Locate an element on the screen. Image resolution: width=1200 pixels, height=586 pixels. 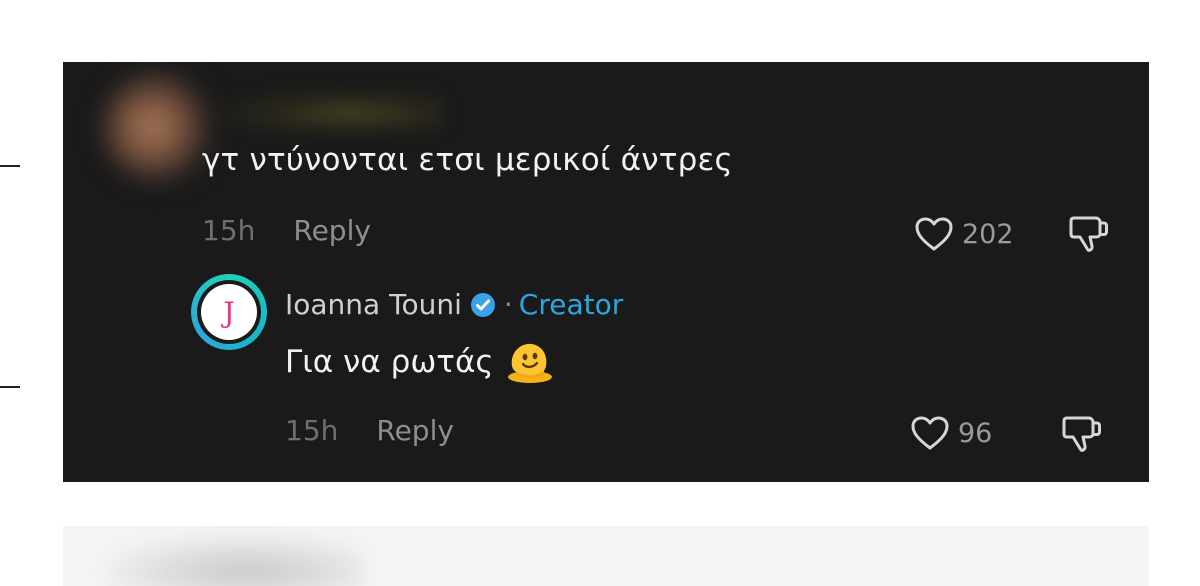
left-edge-divider-top is located at coordinates (10, 166).